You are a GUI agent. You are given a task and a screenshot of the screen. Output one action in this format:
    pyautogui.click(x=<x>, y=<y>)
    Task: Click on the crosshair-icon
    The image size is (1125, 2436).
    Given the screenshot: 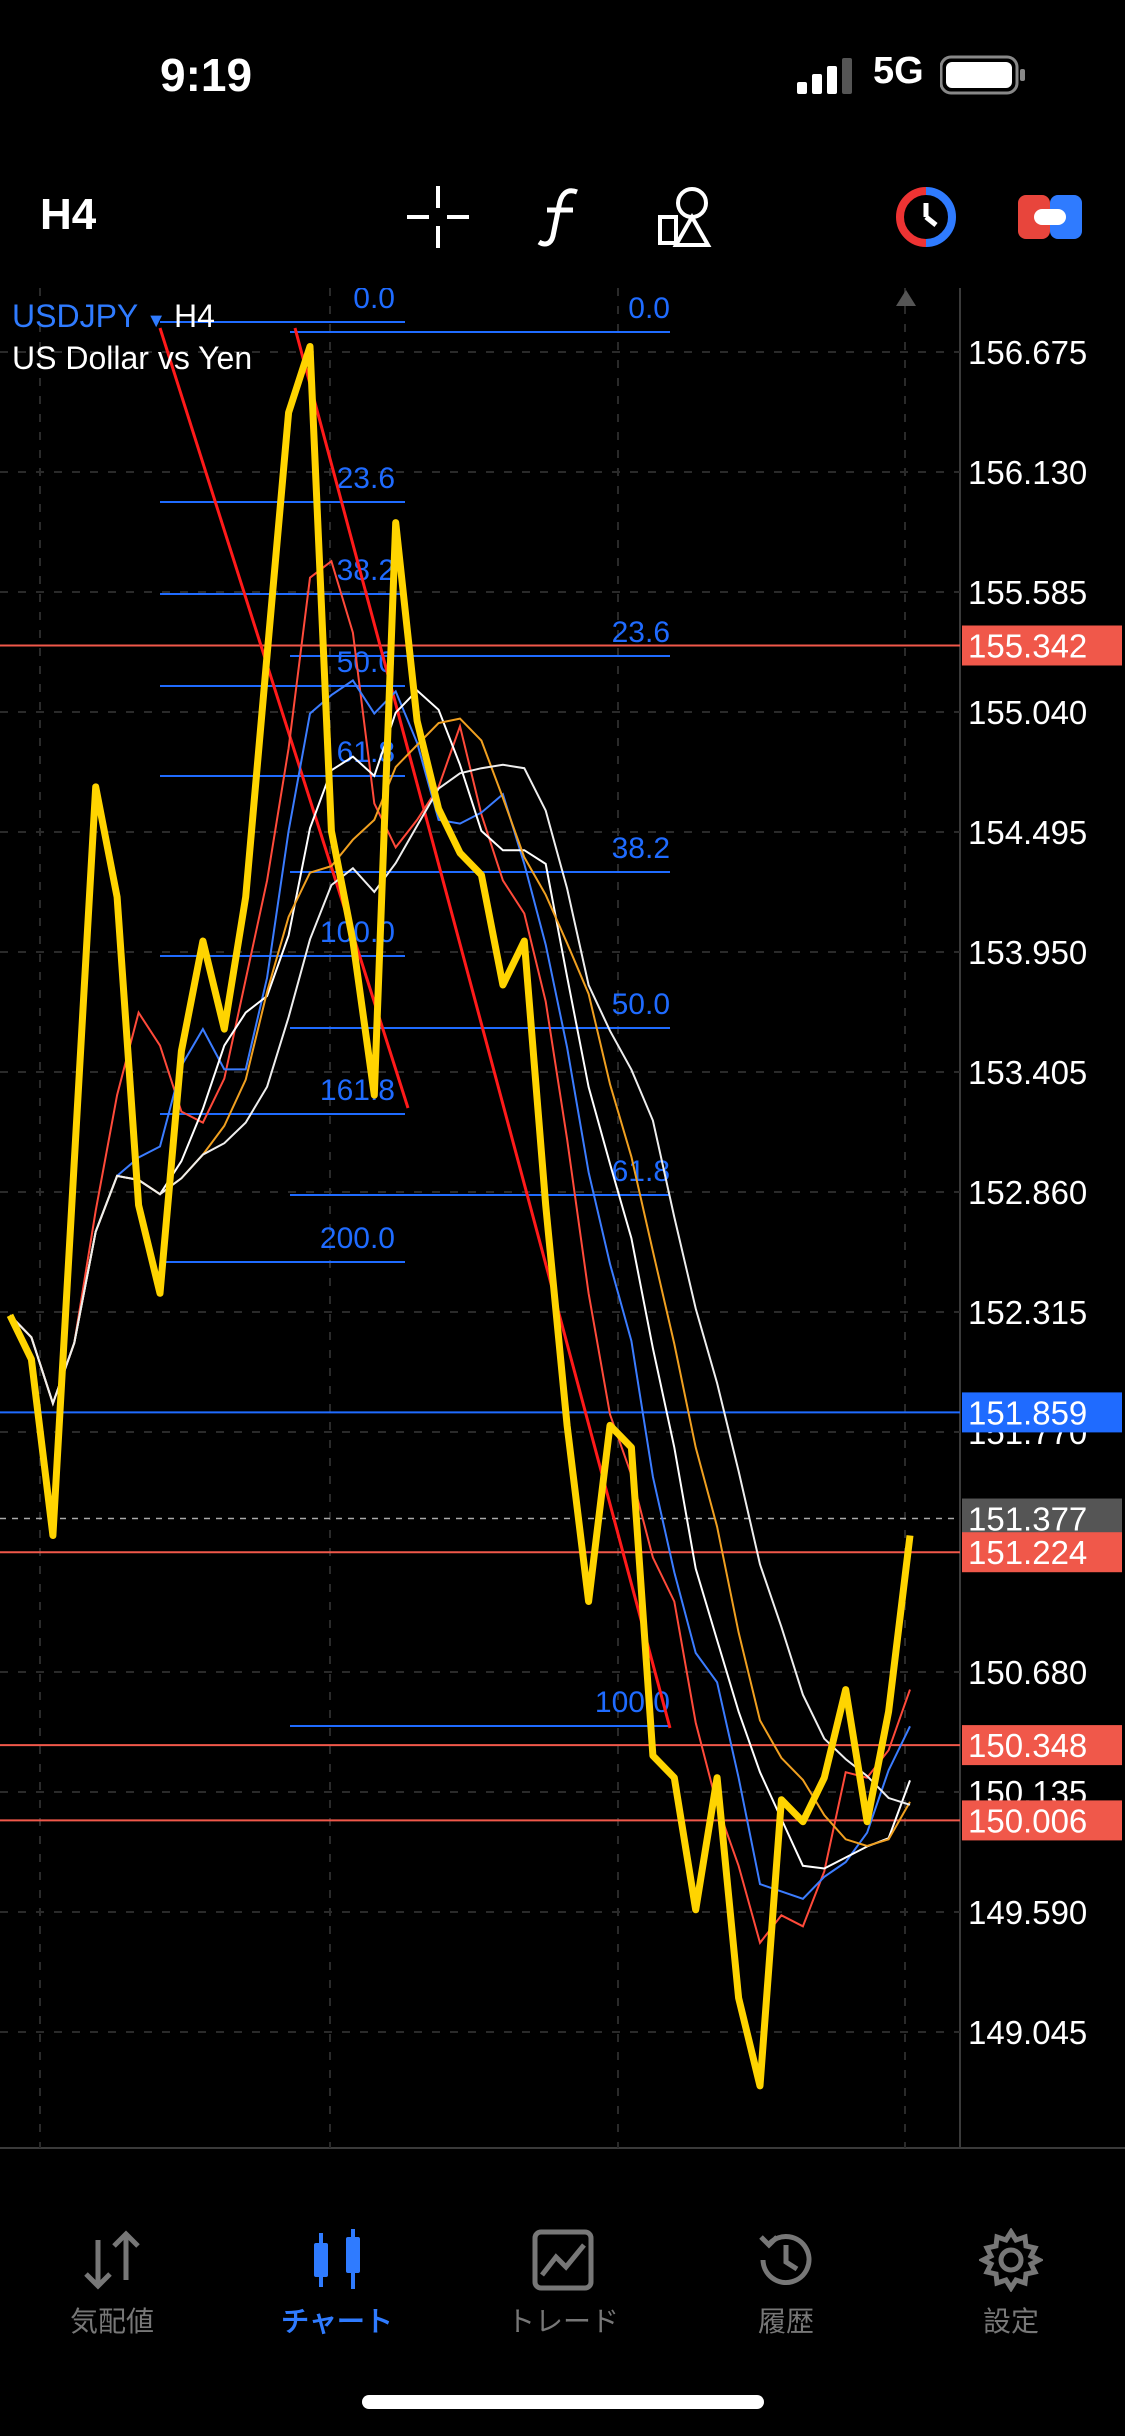 What is the action you would take?
    pyautogui.click(x=438, y=217)
    